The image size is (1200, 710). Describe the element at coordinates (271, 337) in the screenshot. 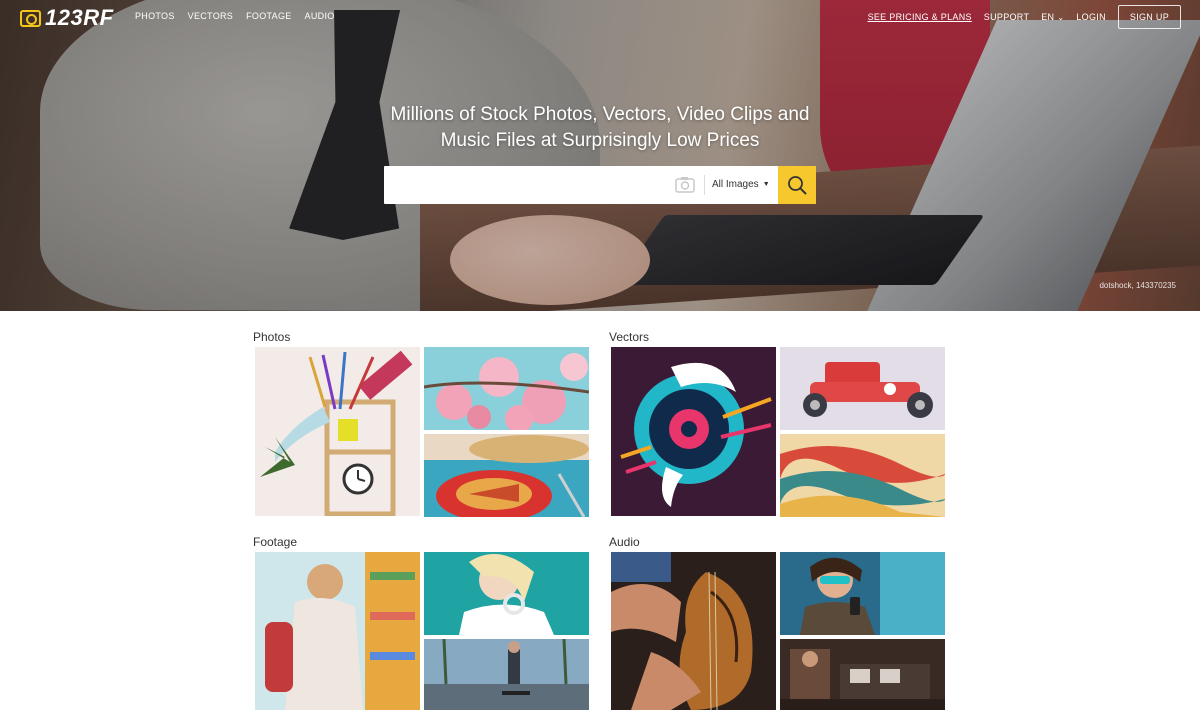

I see `category-title-photos: Photos` at that location.